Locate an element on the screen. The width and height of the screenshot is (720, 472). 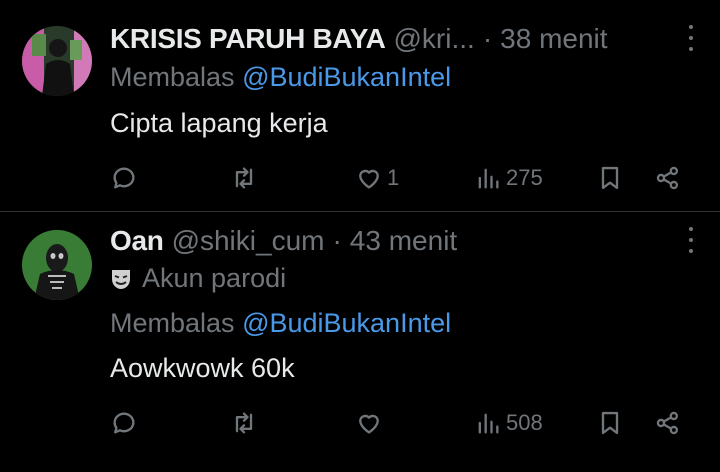
tweet-header: Oan @shiki_cum · 43 menit is located at coordinates (405, 241).